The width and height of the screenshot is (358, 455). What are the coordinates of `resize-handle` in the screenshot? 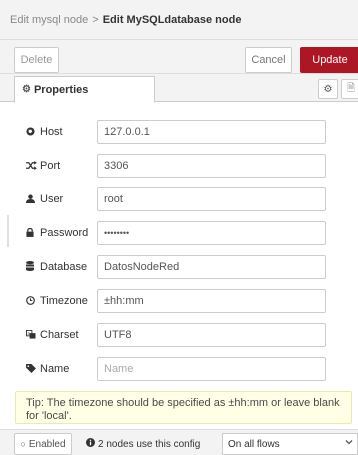 It's located at (8, 231).